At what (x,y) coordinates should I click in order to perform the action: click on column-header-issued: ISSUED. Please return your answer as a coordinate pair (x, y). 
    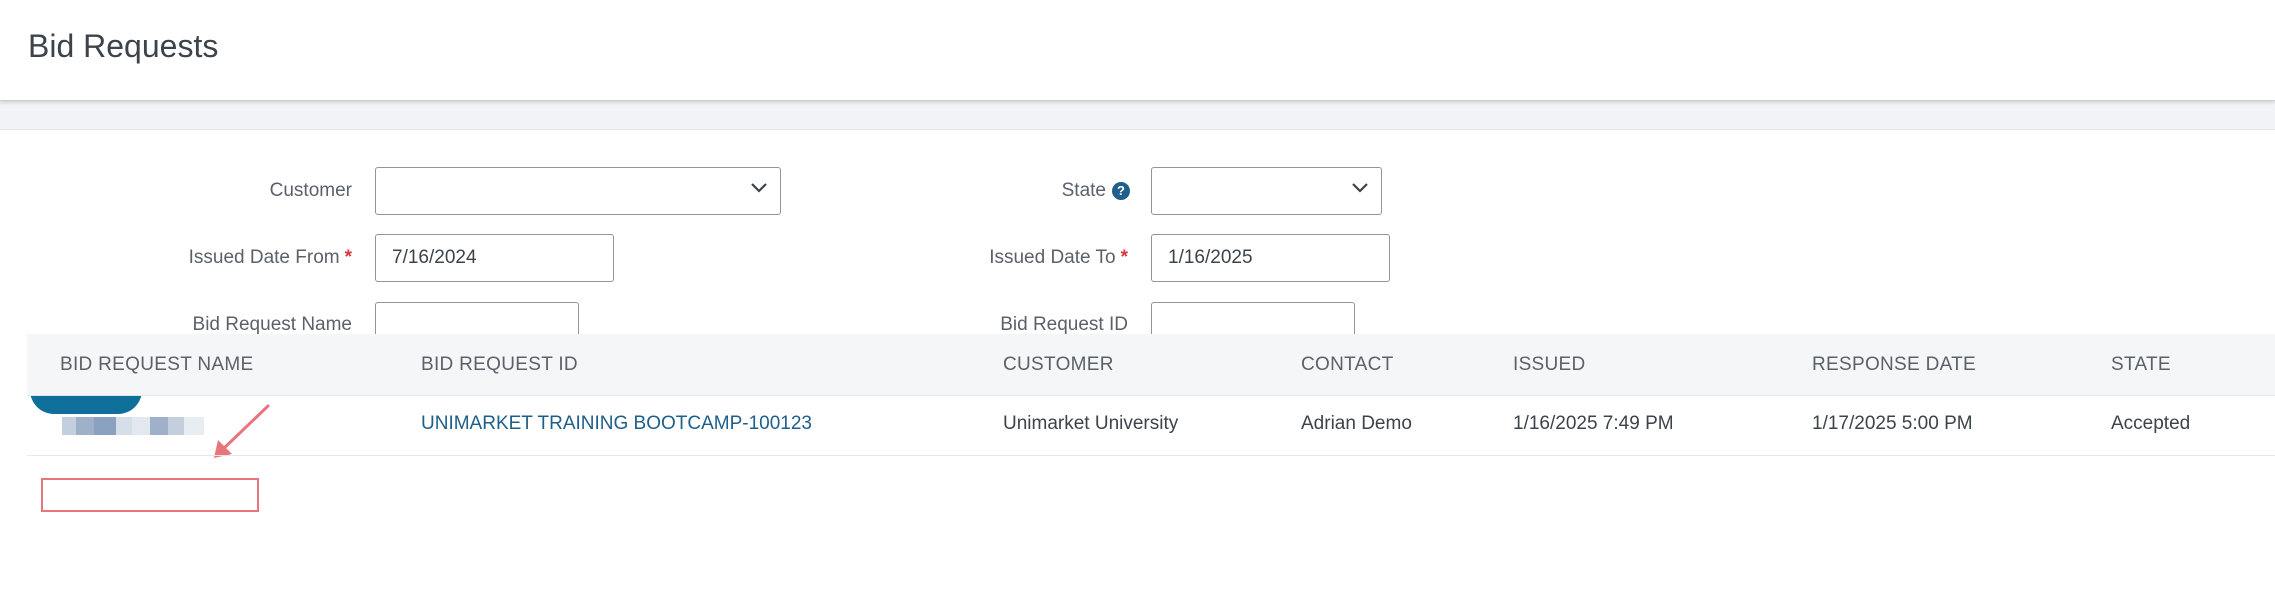
    Looking at the image, I should click on (1549, 365).